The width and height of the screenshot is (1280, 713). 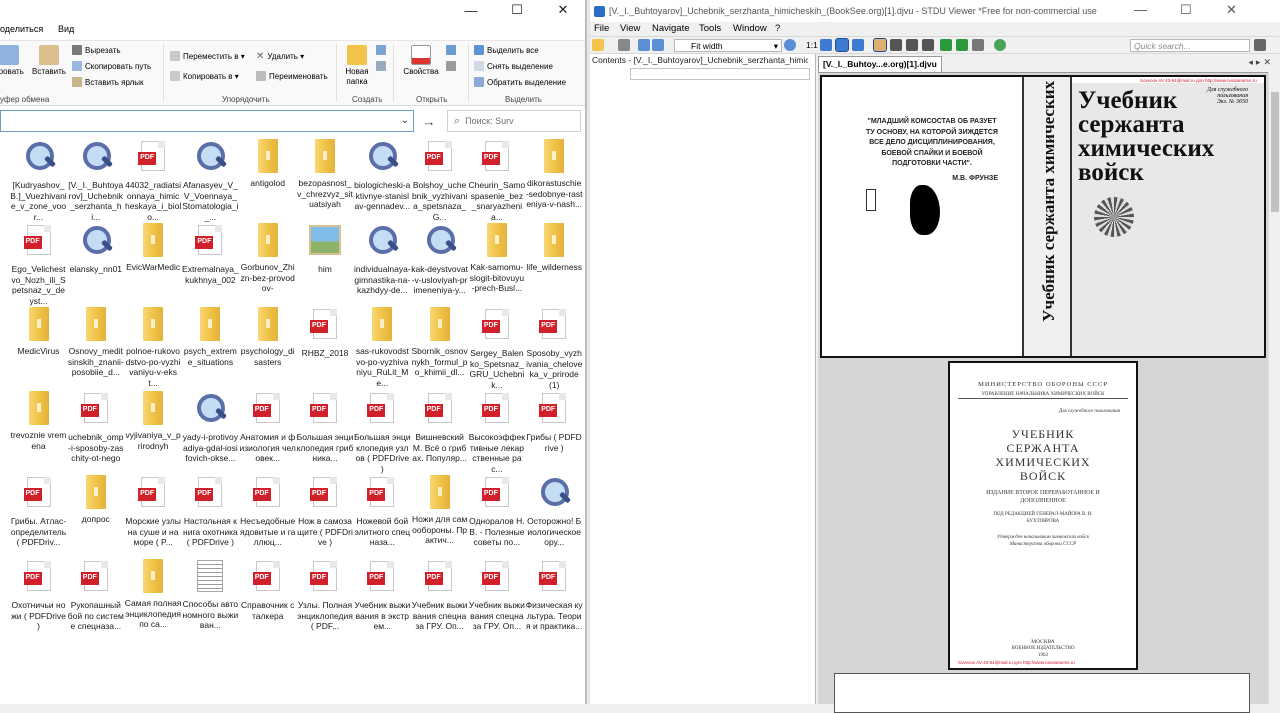 What do you see at coordinates (842, 45) in the screenshot?
I see `fit-width-icon` at bounding box center [842, 45].